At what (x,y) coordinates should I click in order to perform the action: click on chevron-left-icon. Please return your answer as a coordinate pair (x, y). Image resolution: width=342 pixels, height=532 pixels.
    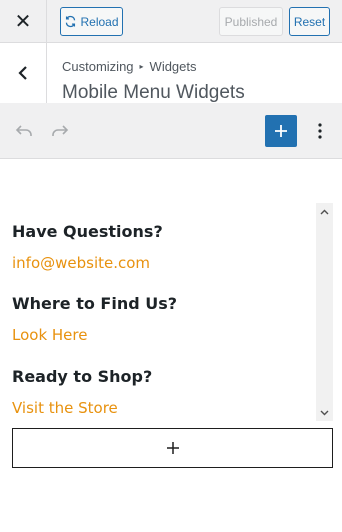
    Looking at the image, I should click on (22, 73).